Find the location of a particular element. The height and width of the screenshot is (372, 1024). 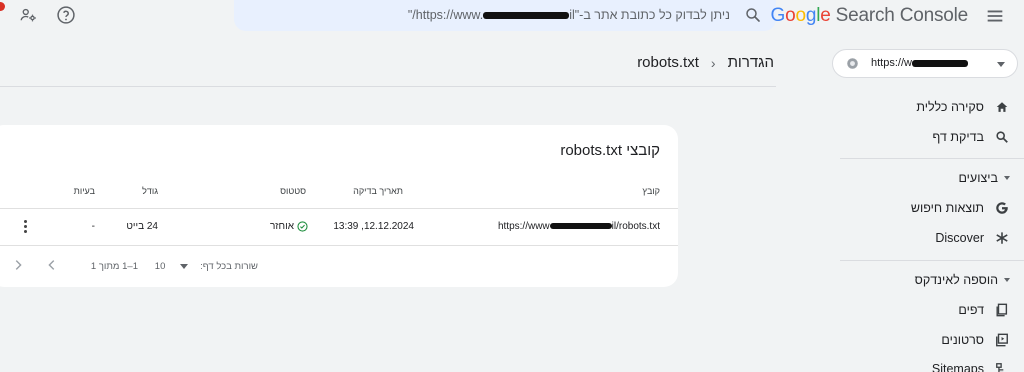

sidebar-item-label: Sitemaps is located at coordinates (957, 367).